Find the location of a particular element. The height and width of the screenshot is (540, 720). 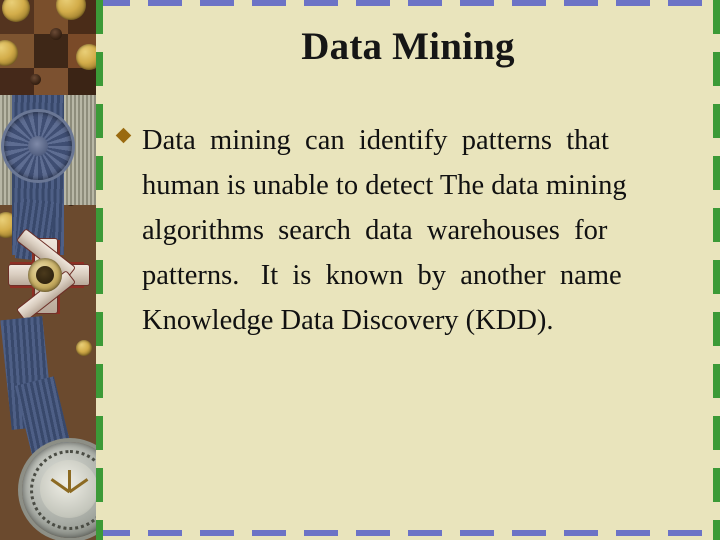

right-dashed-border is located at coordinates (716, 270).